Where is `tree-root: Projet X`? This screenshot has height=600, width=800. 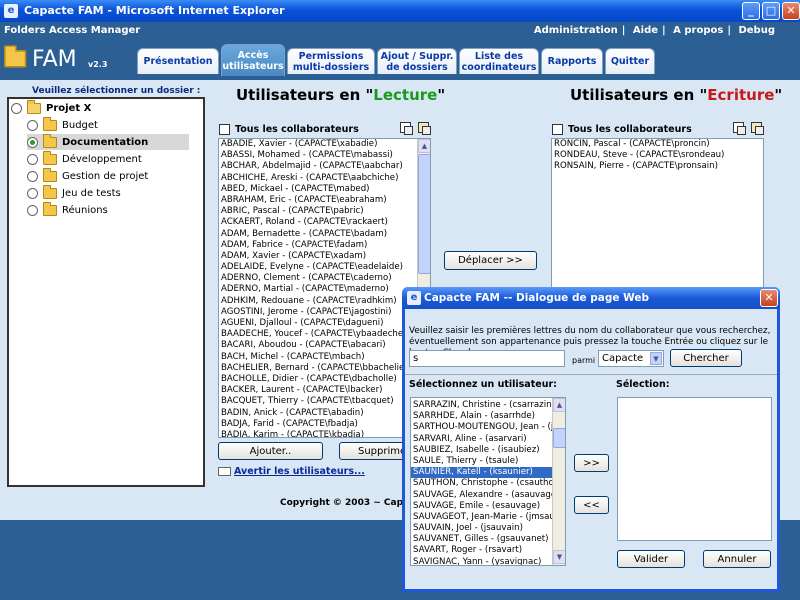
tree-root: Projet X is located at coordinates (101, 107).